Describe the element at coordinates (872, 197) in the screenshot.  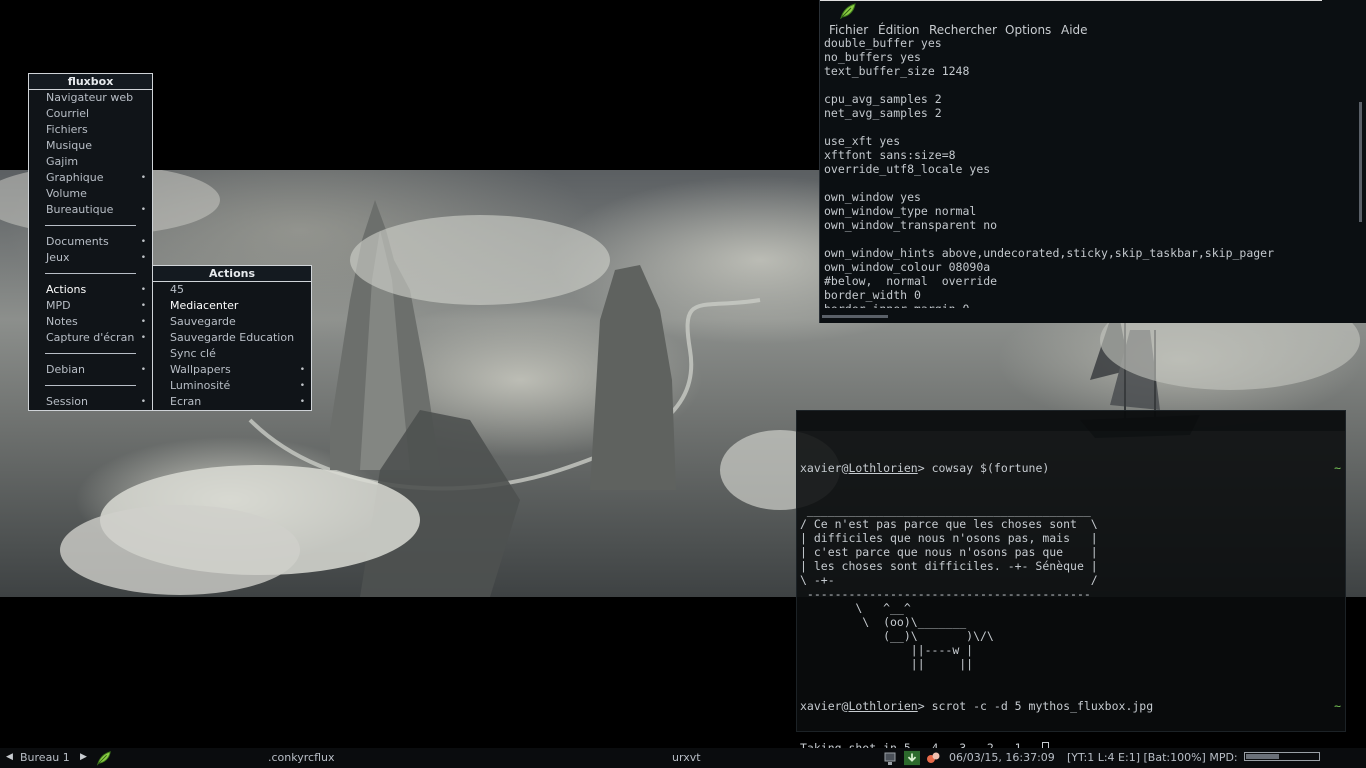
I see `editor-line: own_window yes` at that location.